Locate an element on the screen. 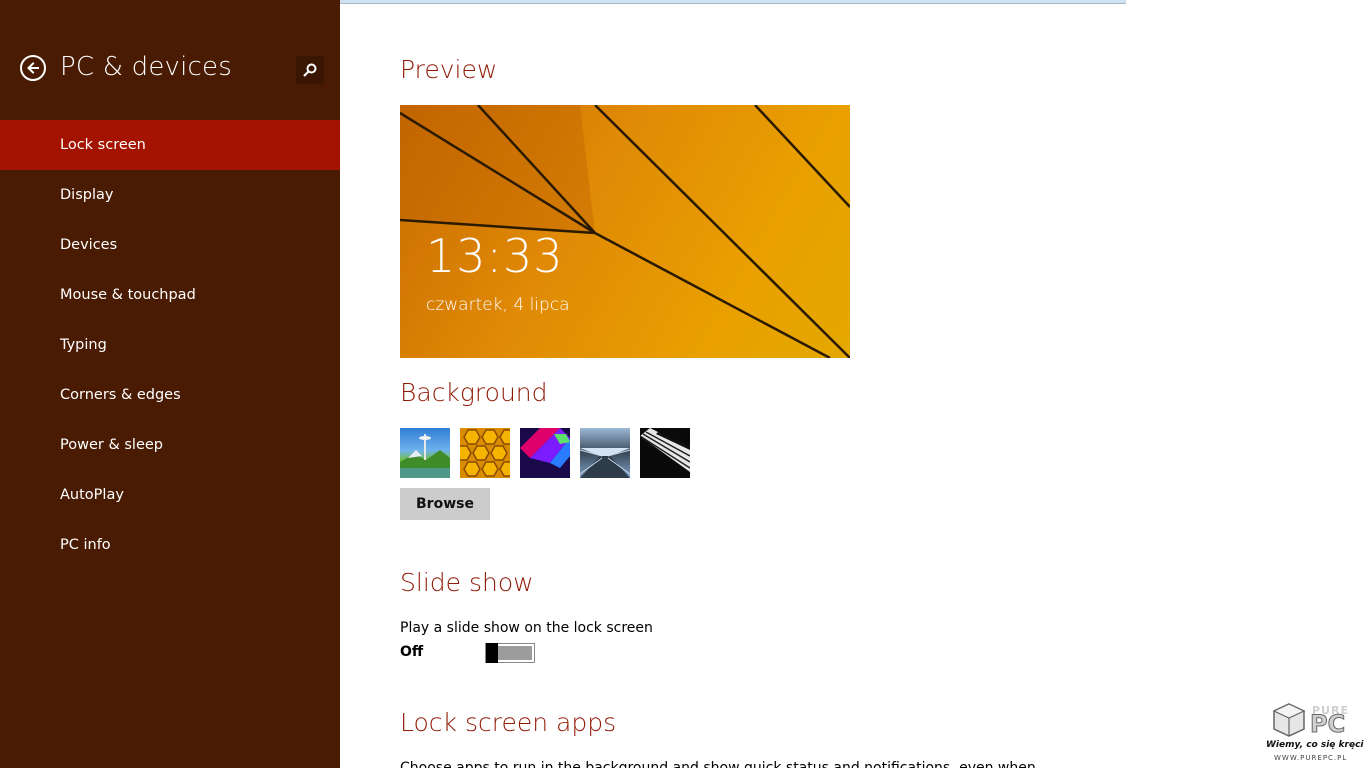 This screenshot has width=1366, height=768. sidebar-item-autoplay: AutoPlay is located at coordinates (170, 495).